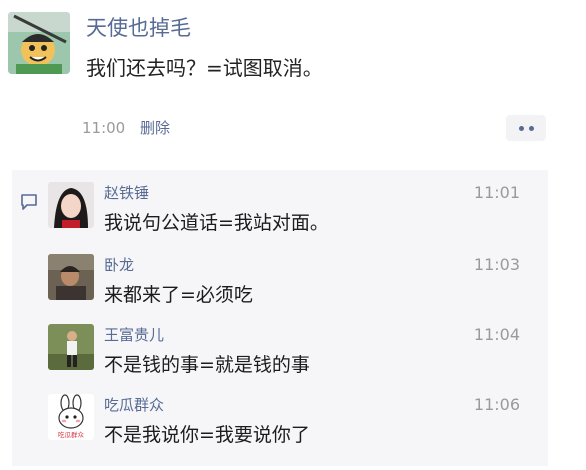 The width and height of the screenshot is (586, 470). I want to click on post-author-name: 天使也掉毛, so click(138, 28).